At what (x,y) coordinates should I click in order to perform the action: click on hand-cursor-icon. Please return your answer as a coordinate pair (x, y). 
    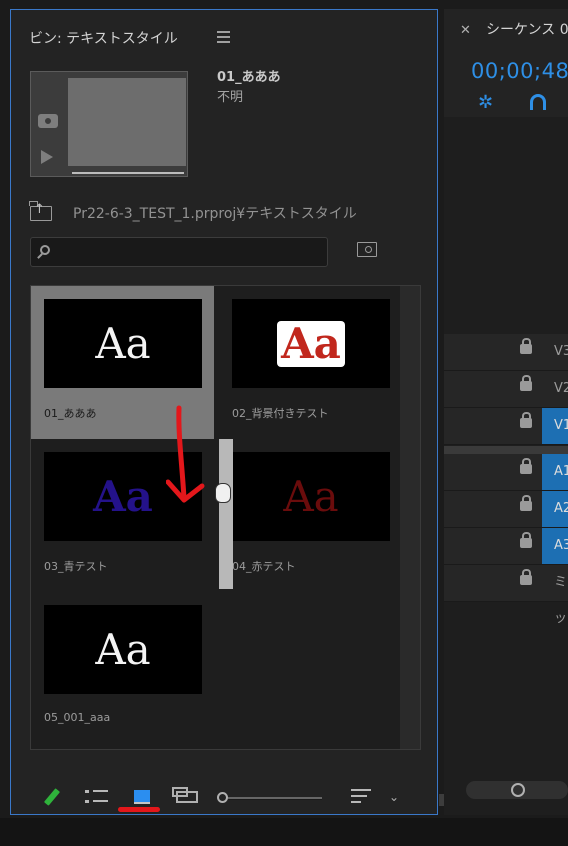
    Looking at the image, I should click on (223, 493).